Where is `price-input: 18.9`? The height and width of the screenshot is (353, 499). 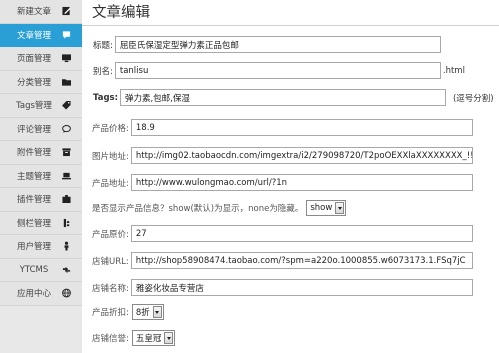
price-input: 18.9 is located at coordinates (301, 127).